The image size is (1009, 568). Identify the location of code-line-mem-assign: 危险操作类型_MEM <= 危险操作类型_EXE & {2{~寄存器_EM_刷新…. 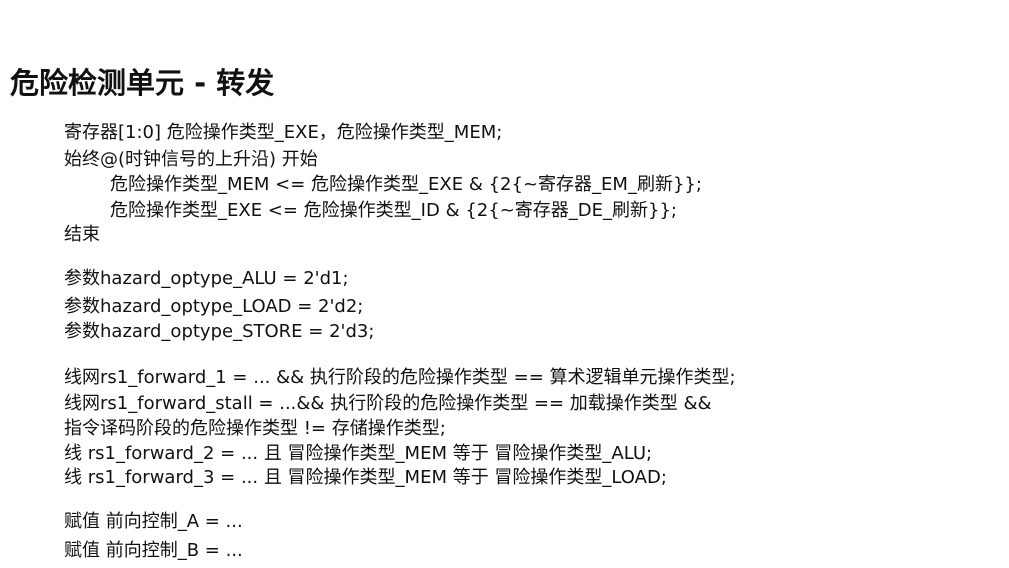
(406, 184).